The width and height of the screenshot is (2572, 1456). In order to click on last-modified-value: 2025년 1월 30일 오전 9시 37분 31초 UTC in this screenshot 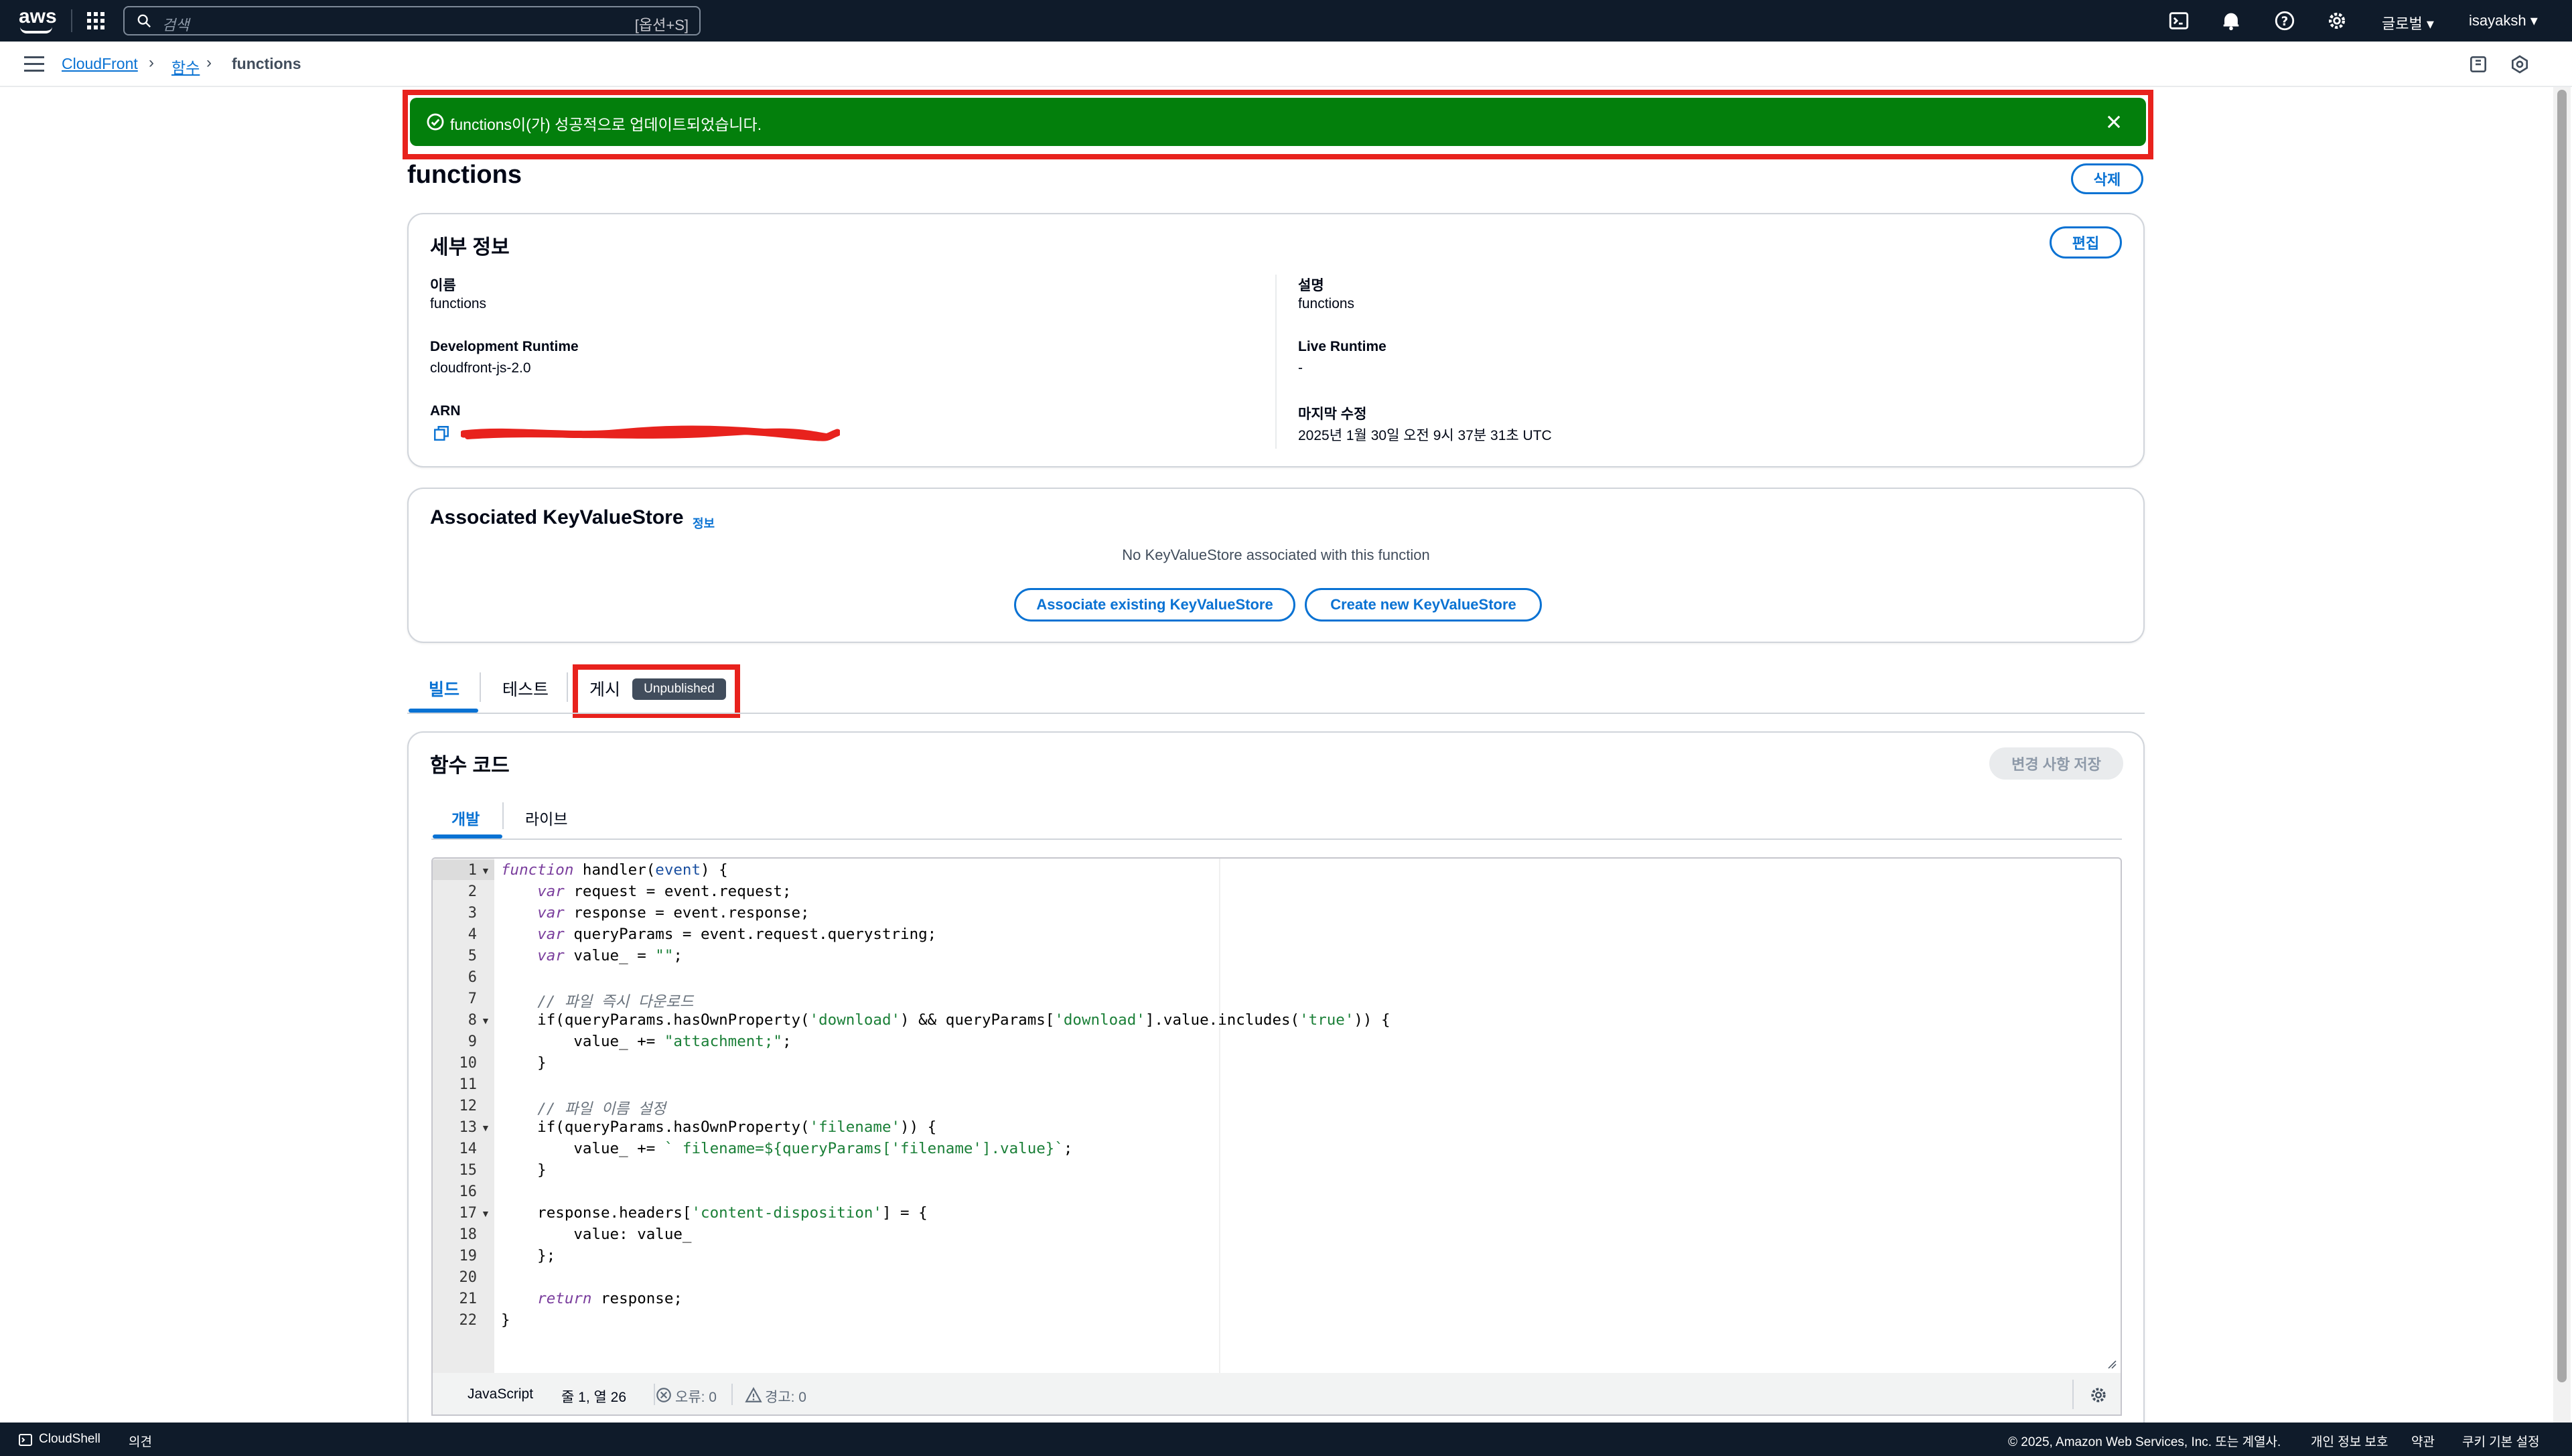, I will do `click(1425, 435)`.